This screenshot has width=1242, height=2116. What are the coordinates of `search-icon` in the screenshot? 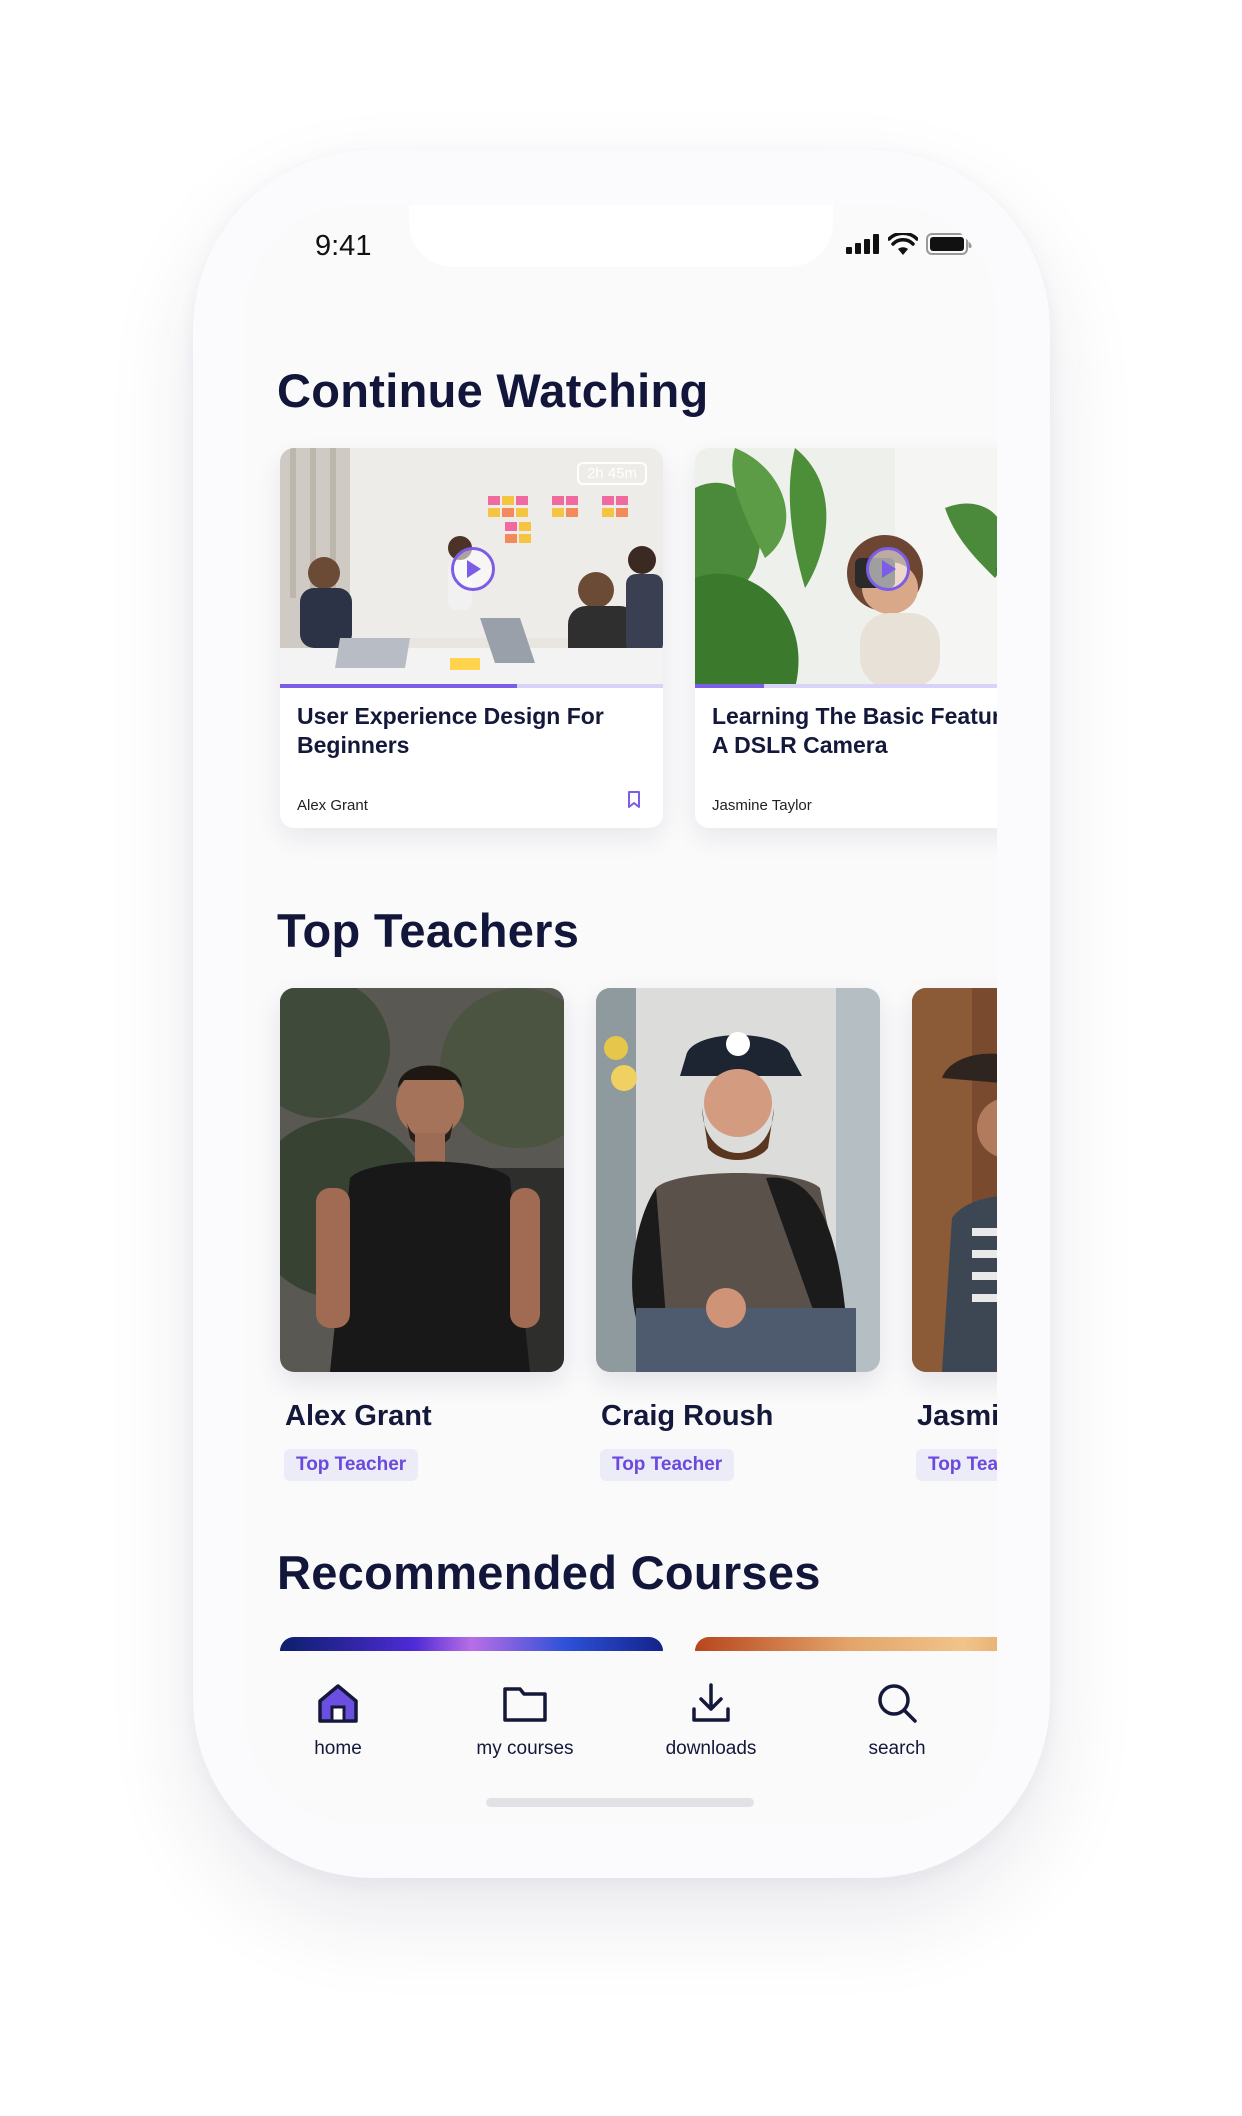 It's located at (897, 1703).